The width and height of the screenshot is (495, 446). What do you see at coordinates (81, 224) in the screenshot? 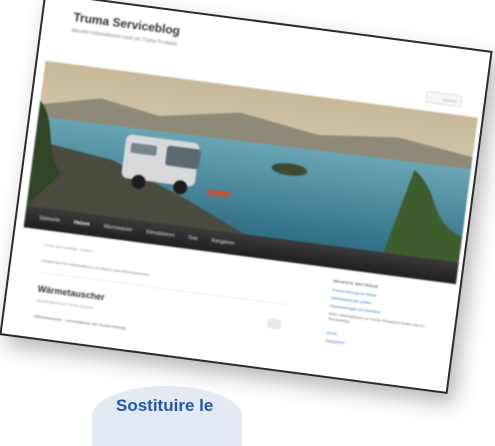
I see `nav-item-heizen: Heizen` at bounding box center [81, 224].